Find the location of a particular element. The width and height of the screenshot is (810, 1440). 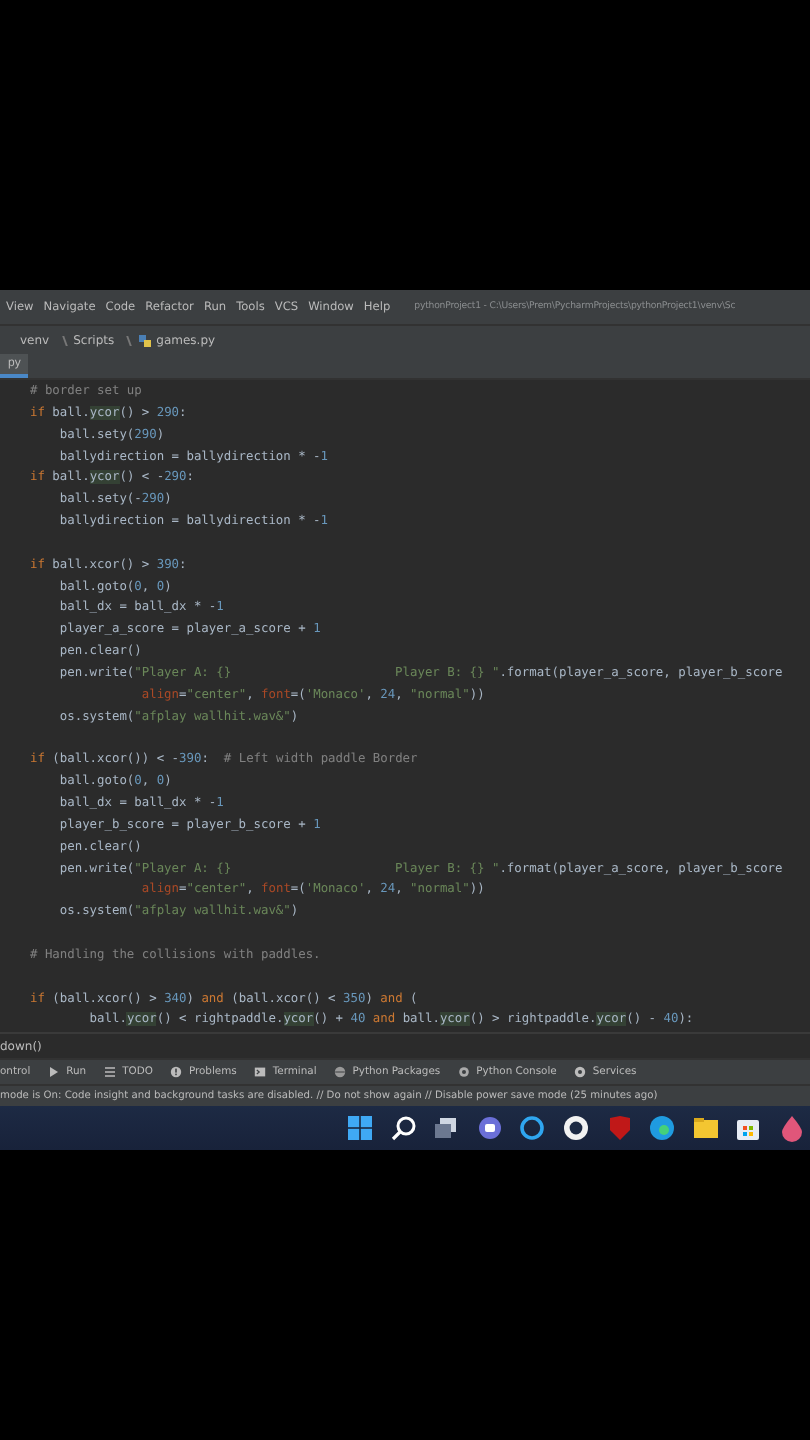

windows-stack-icon is located at coordinates (446, 1128).